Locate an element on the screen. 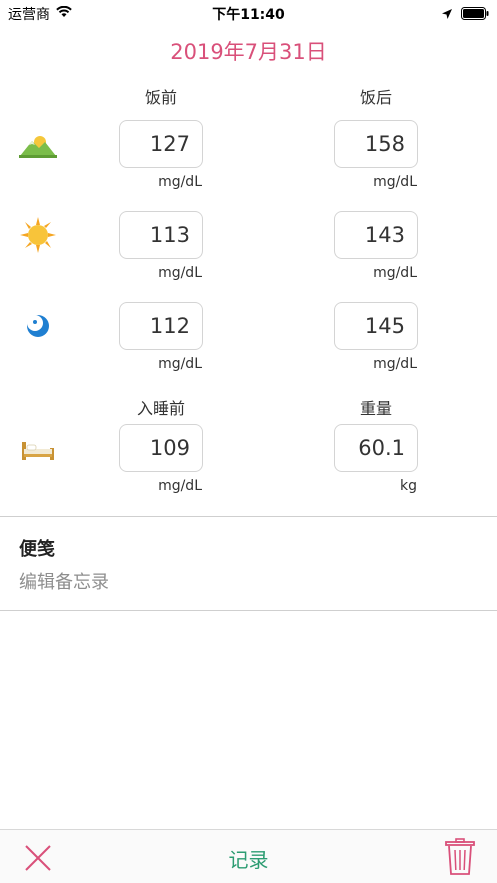  status-right is located at coordinates (465, 14).